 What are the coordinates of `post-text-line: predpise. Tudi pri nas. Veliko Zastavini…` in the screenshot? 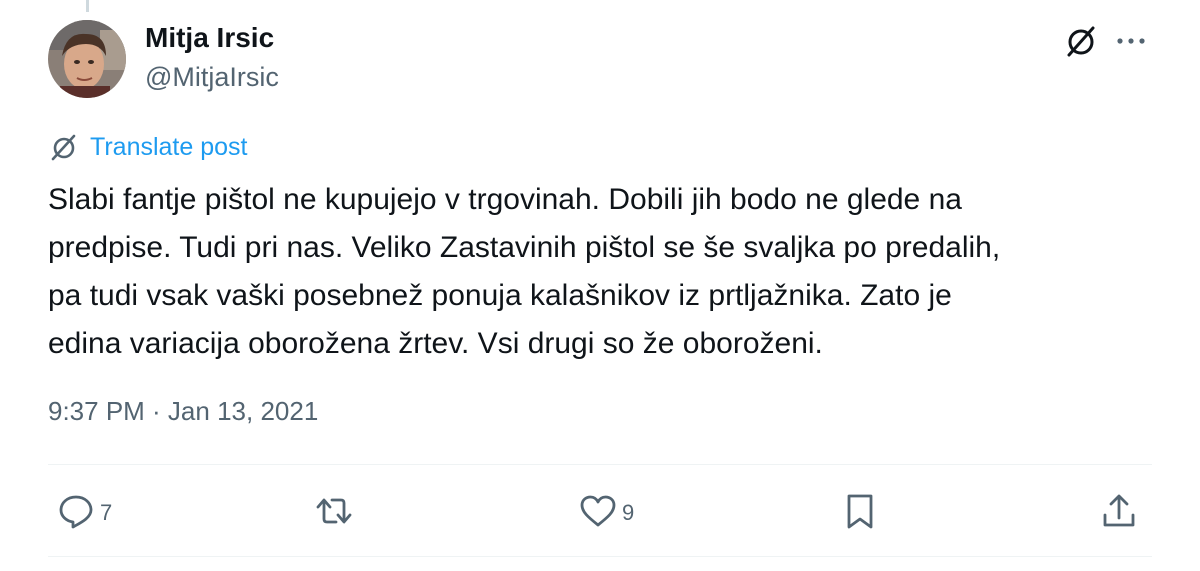 It's located at (524, 247).